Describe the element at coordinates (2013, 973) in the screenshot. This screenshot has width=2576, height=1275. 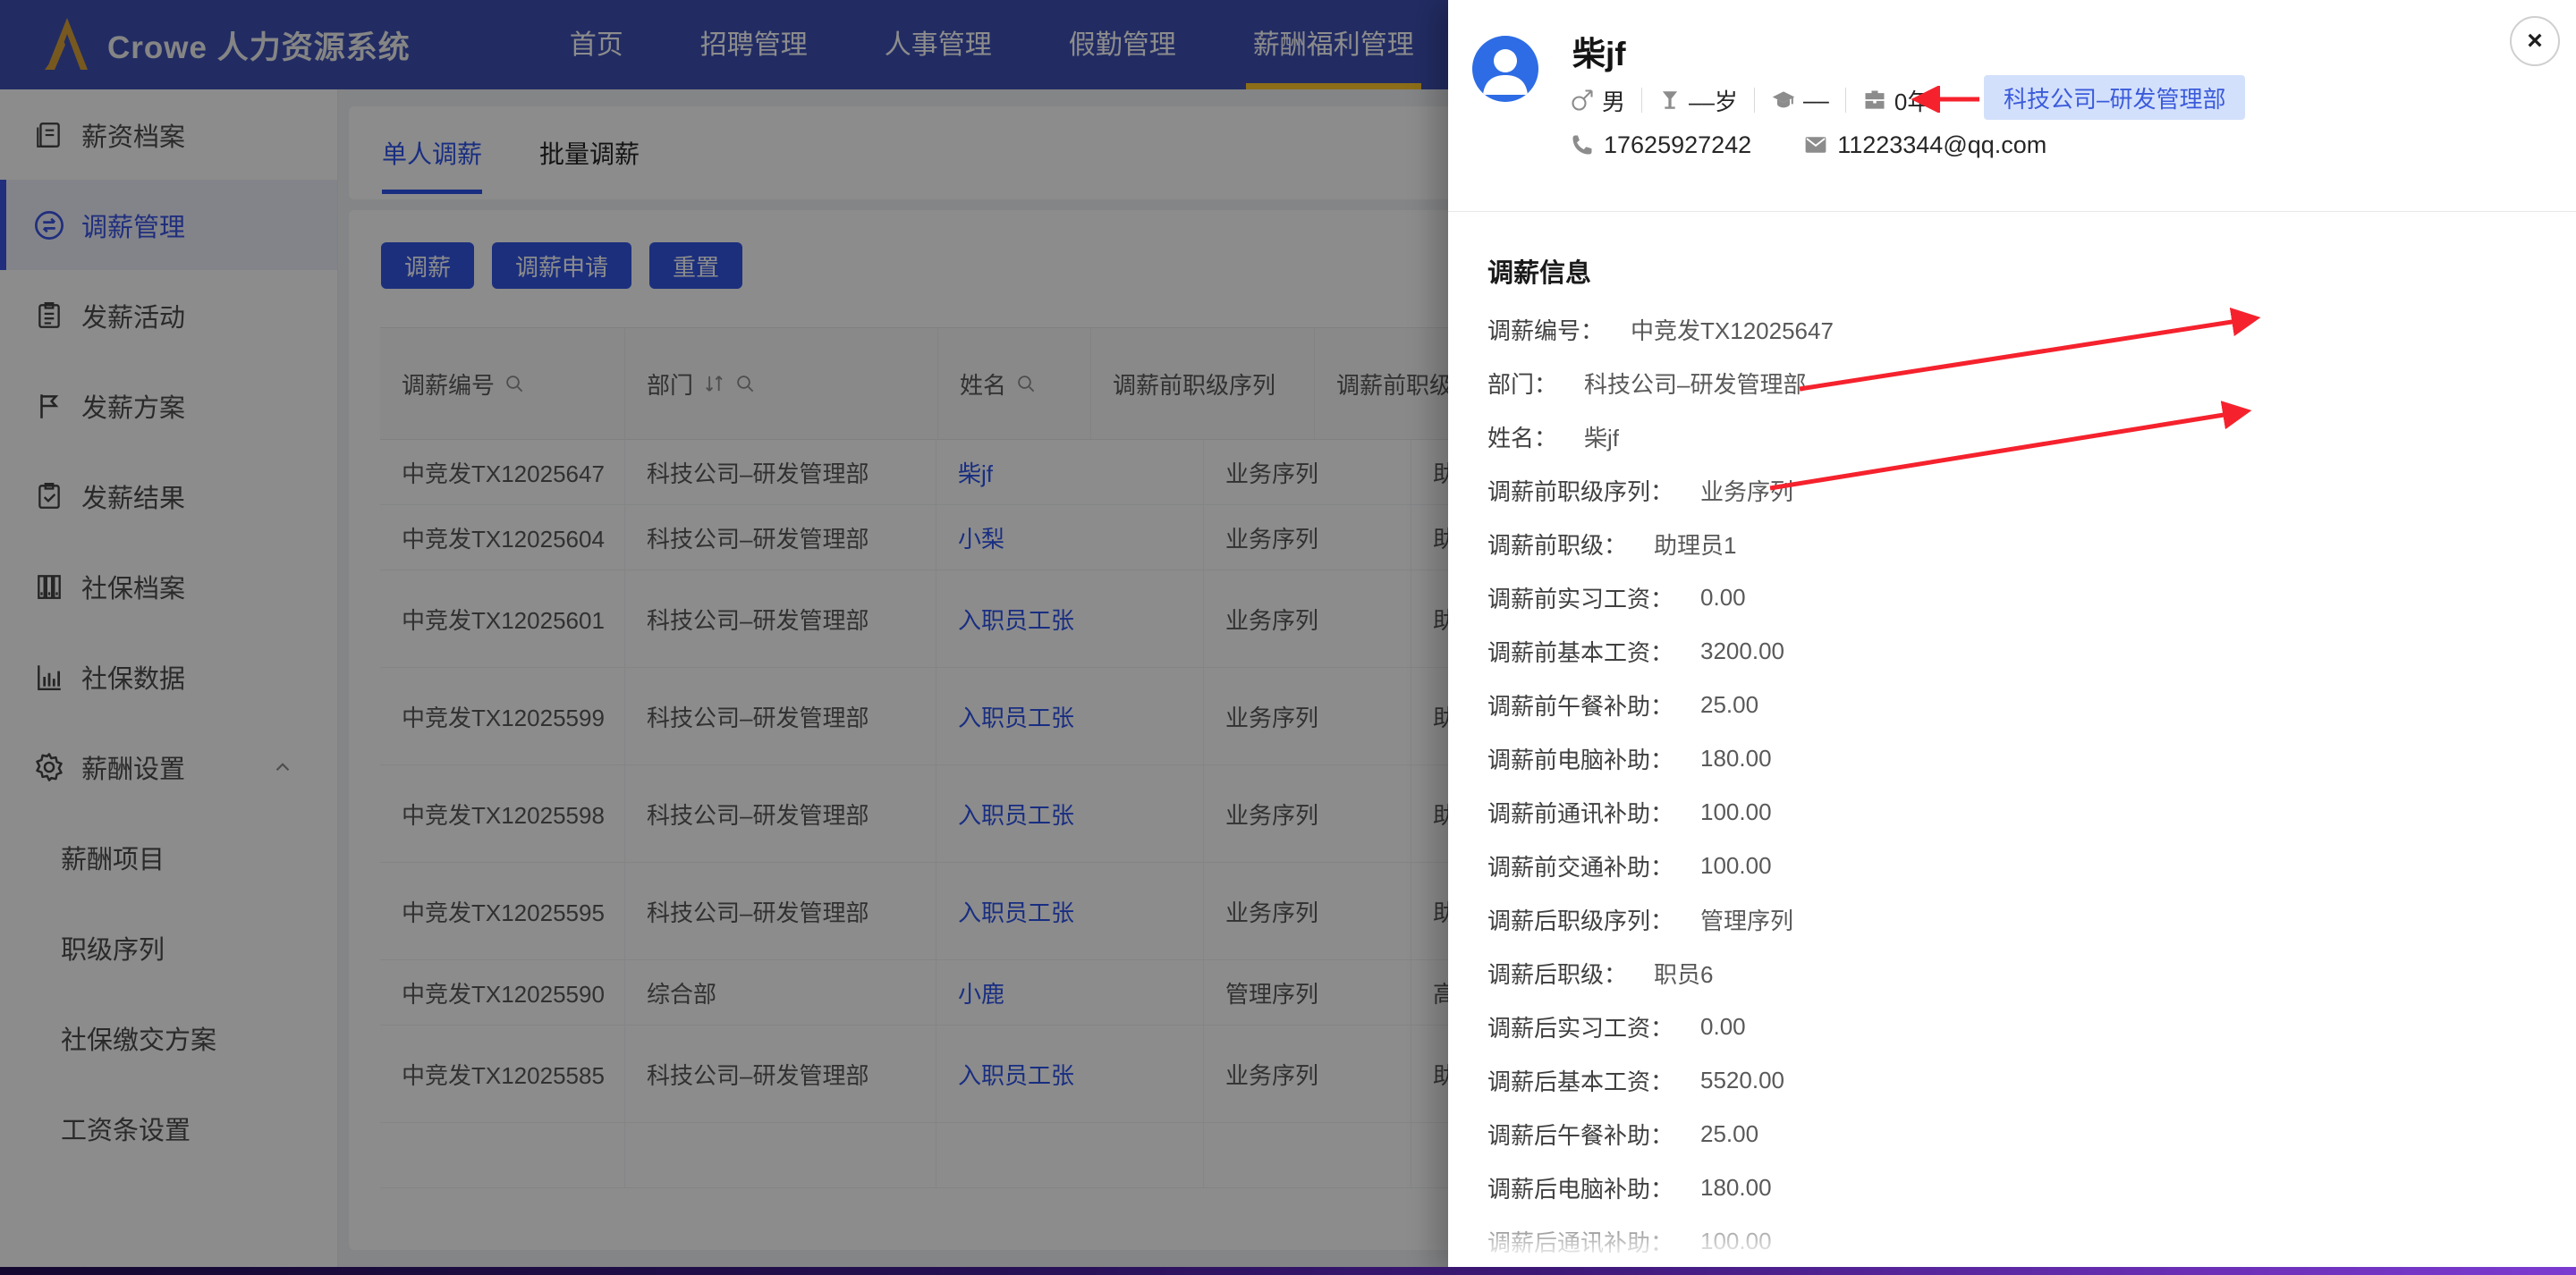
I see `adjust-info-field: 调薪后职级： 职员6` at that location.